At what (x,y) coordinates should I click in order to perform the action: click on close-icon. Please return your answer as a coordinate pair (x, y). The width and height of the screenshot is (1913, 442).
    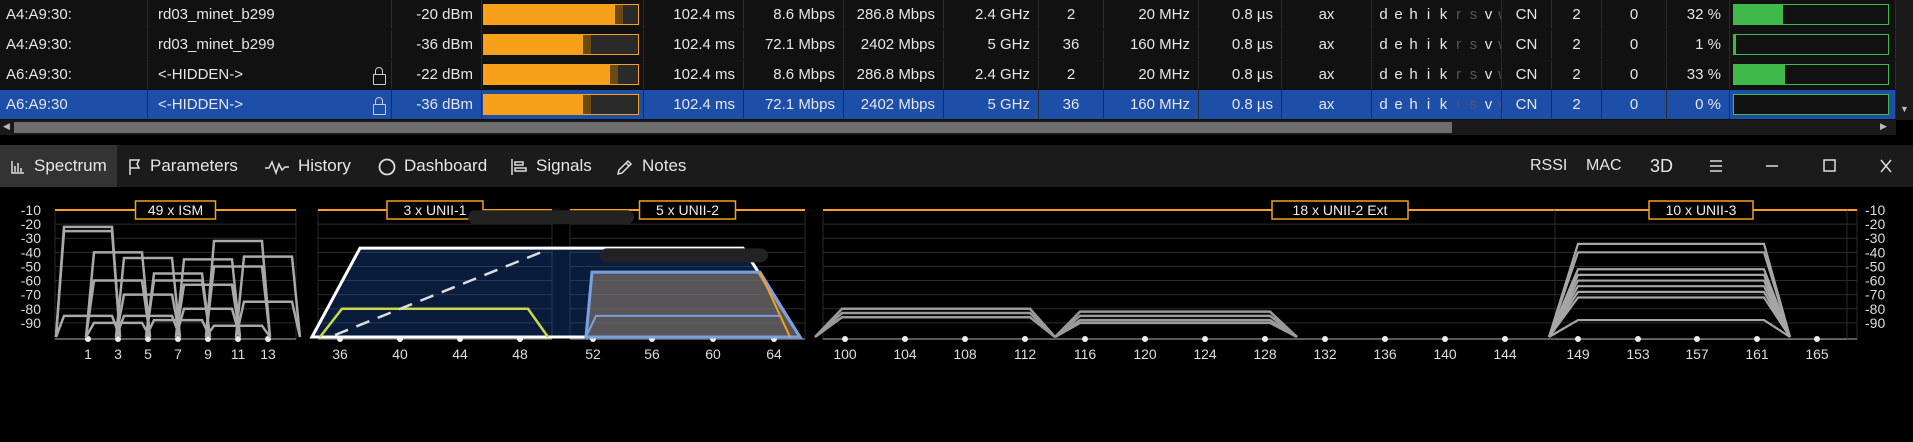
    Looking at the image, I should click on (1886, 166).